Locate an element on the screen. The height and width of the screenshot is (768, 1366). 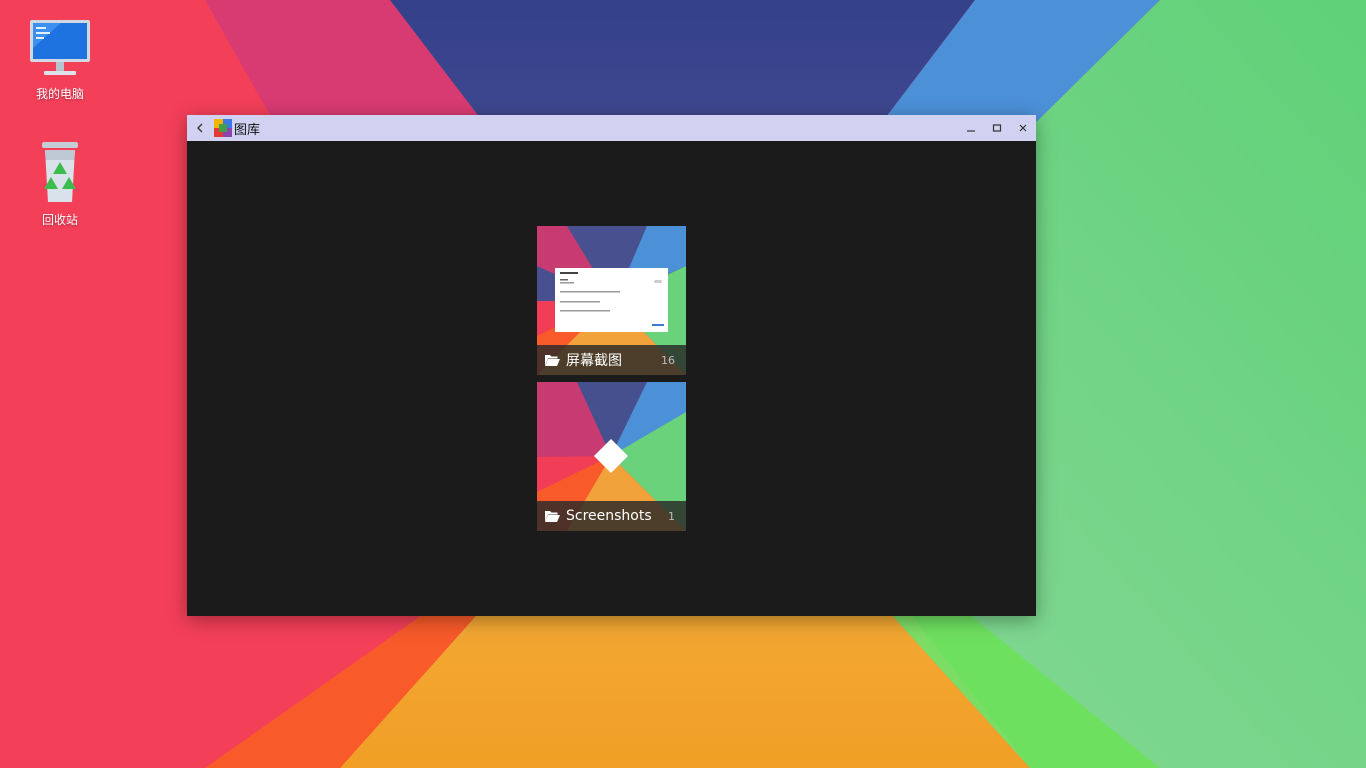
album-name: 屏幕截图 is located at coordinates (594, 361).